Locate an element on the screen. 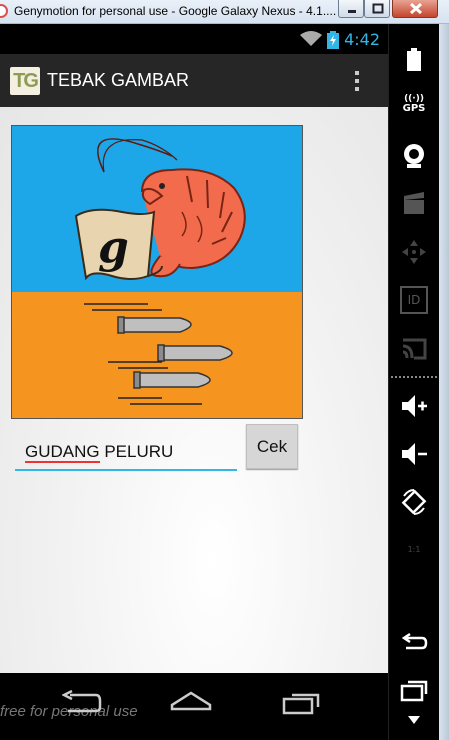 Image resolution: width=449 pixels, height=740 pixels. answer-text: GUDANG PELURU is located at coordinates (99, 452).